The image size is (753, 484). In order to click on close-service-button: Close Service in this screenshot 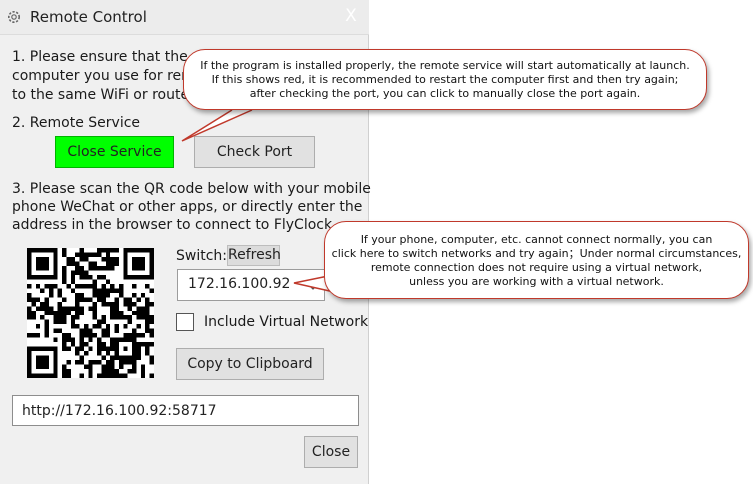, I will do `click(114, 152)`.